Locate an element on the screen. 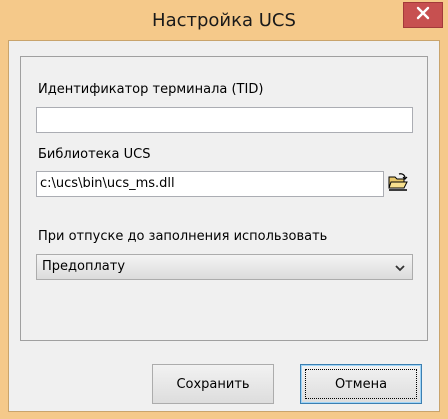 This screenshot has width=448, height=419. library-label: Библиотека UCS is located at coordinates (94, 154).